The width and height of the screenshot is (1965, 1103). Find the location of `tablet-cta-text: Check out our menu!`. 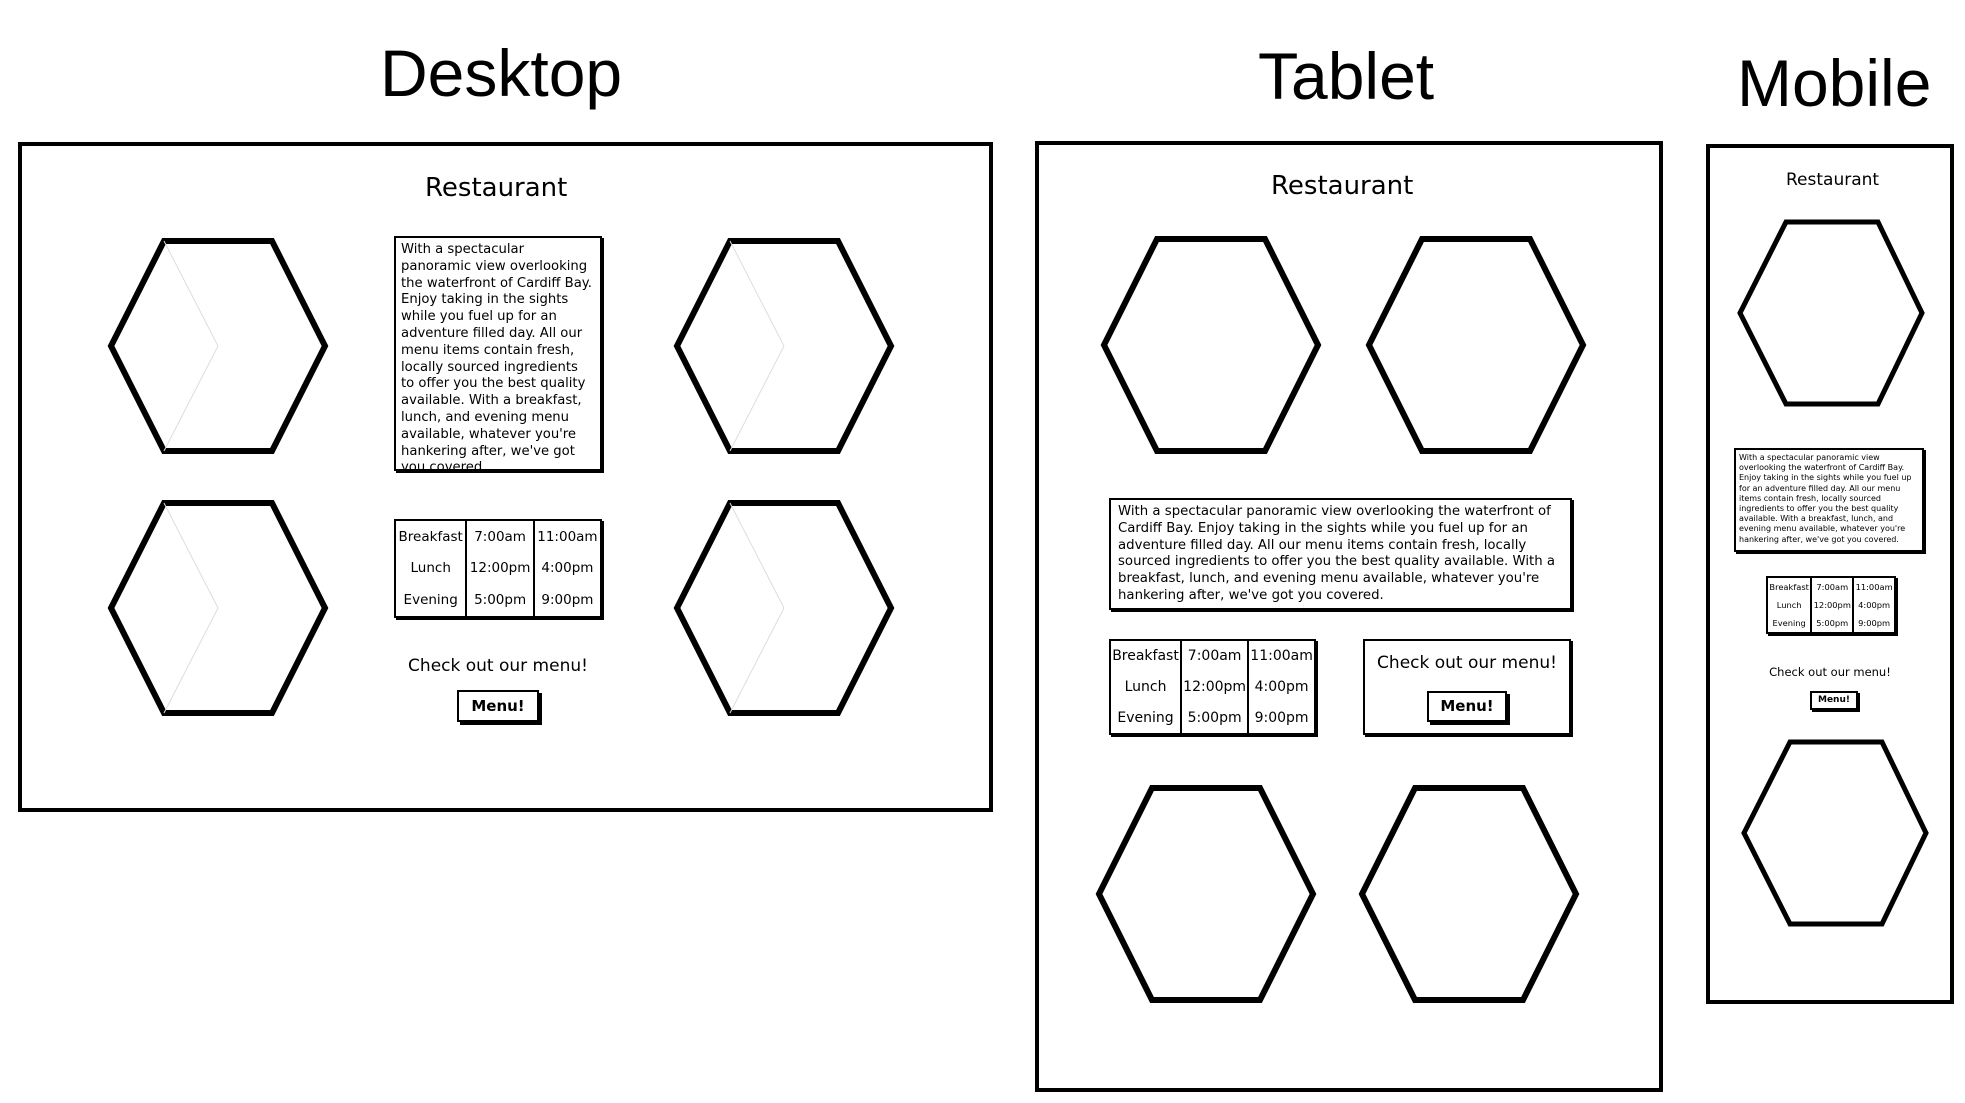

tablet-cta-text: Check out our menu! is located at coordinates (1467, 663).